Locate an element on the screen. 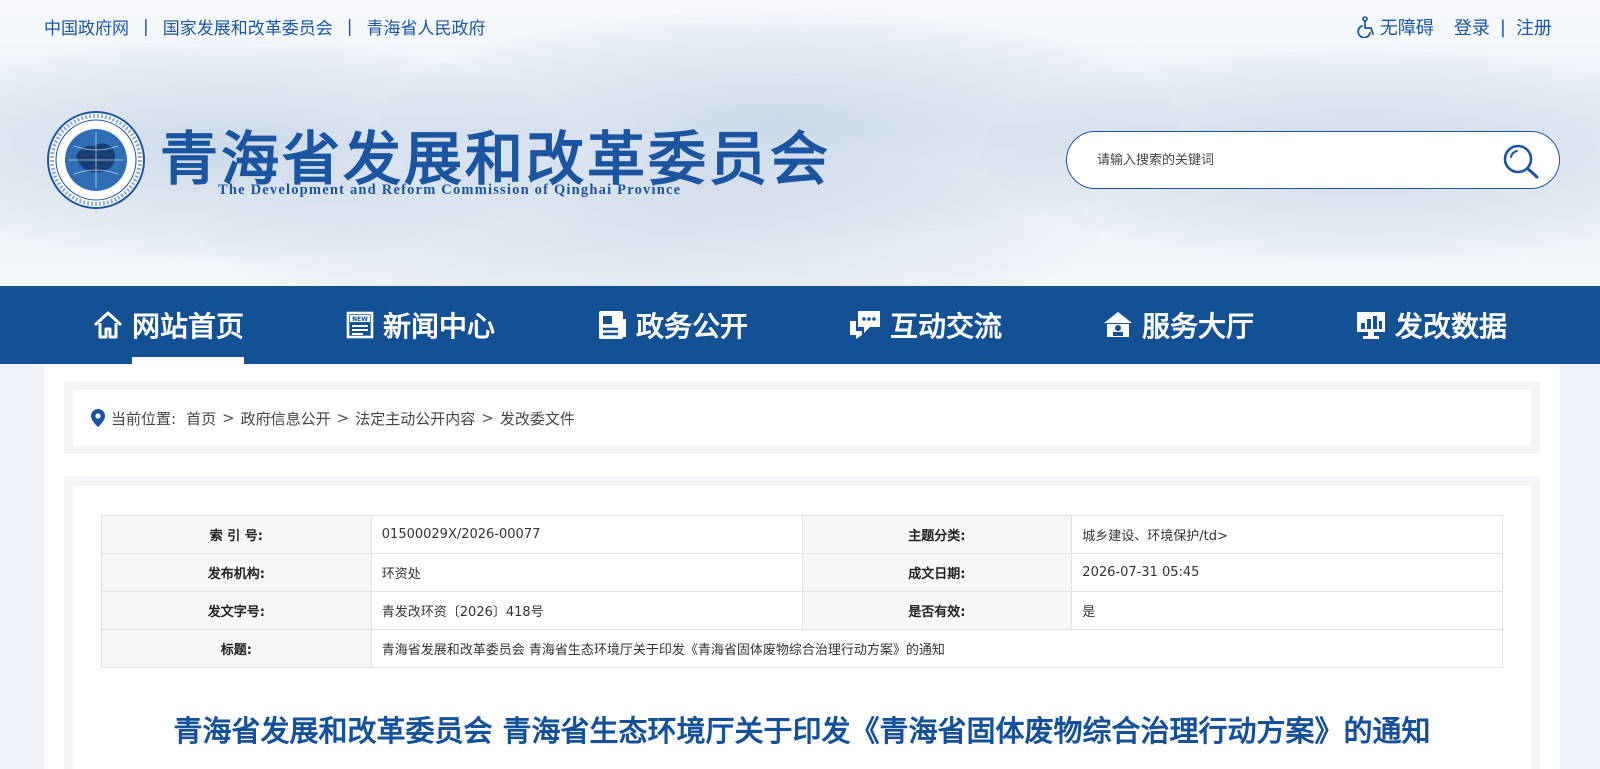 This screenshot has height=769, width=1600. nav-item-label: 服务大厅 is located at coordinates (1198, 326).